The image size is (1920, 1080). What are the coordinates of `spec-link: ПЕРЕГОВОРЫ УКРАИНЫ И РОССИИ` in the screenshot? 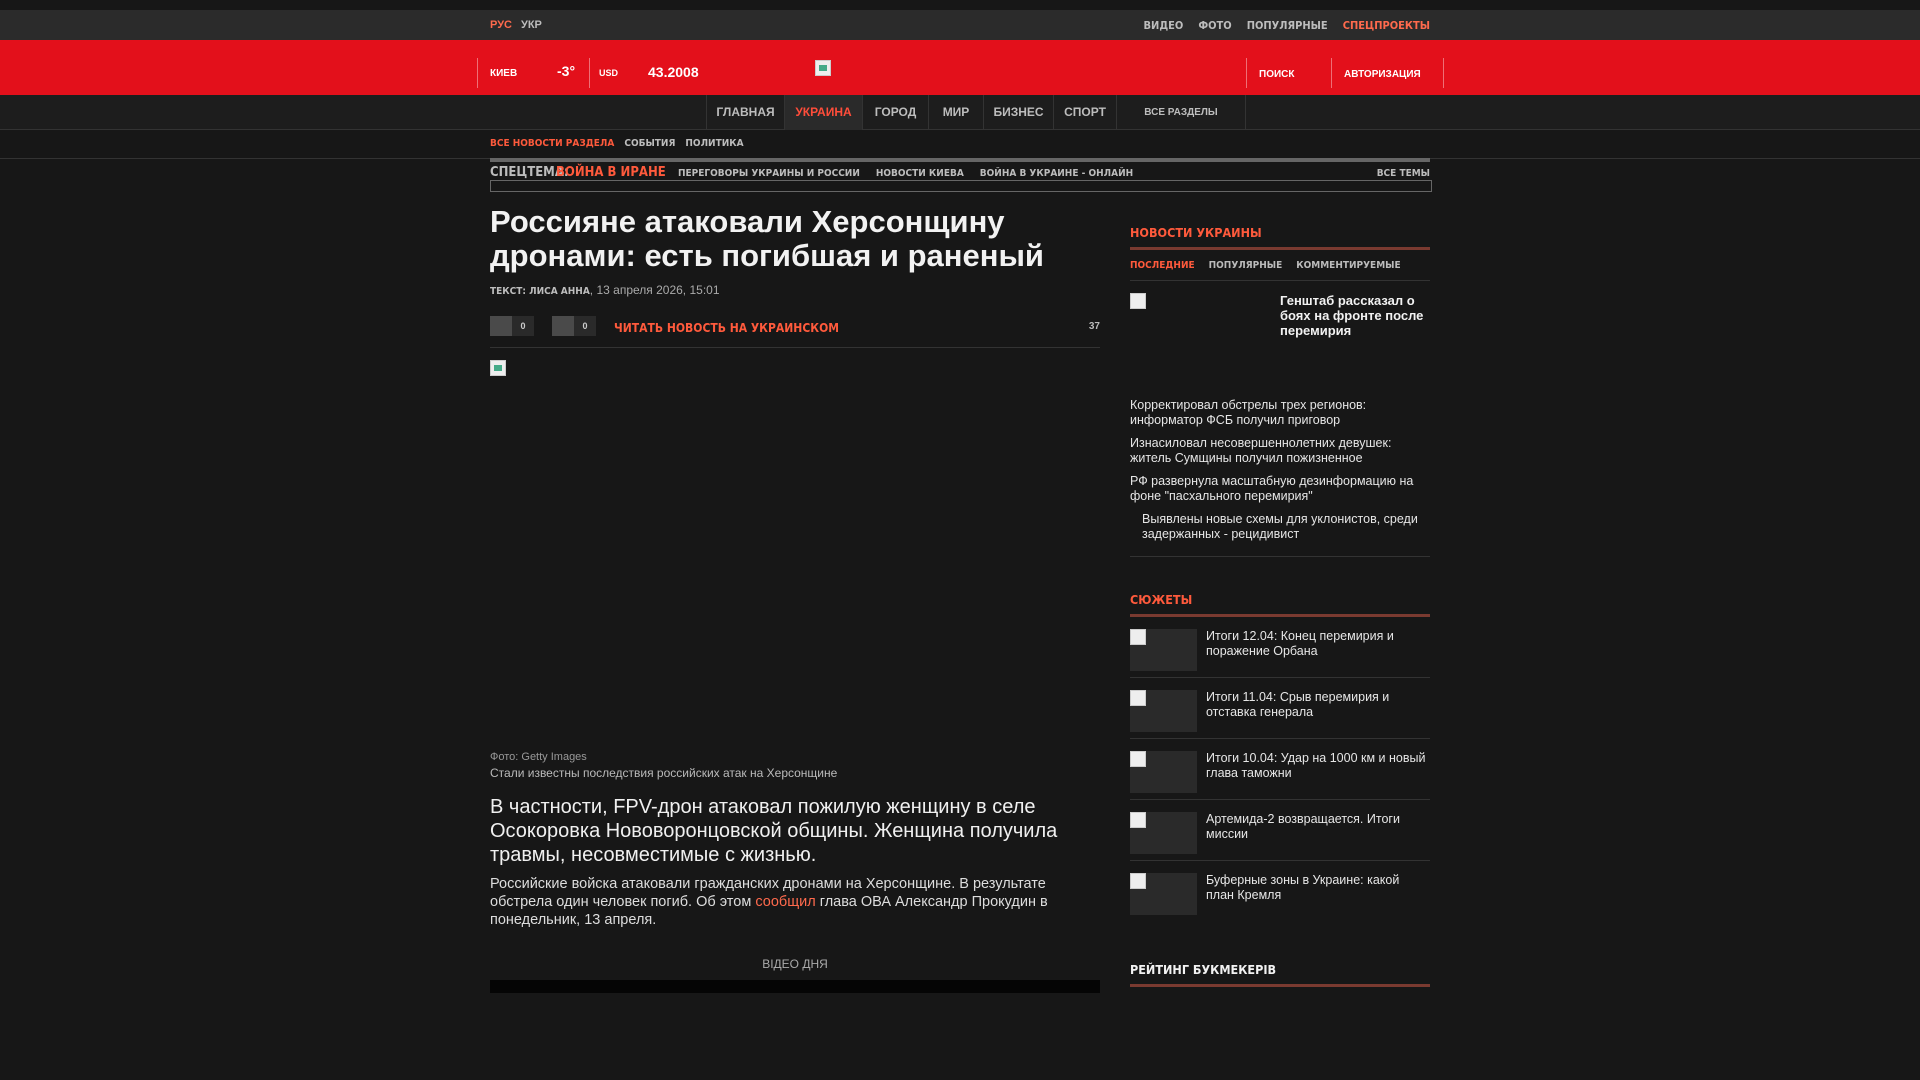 It's located at (769, 173).